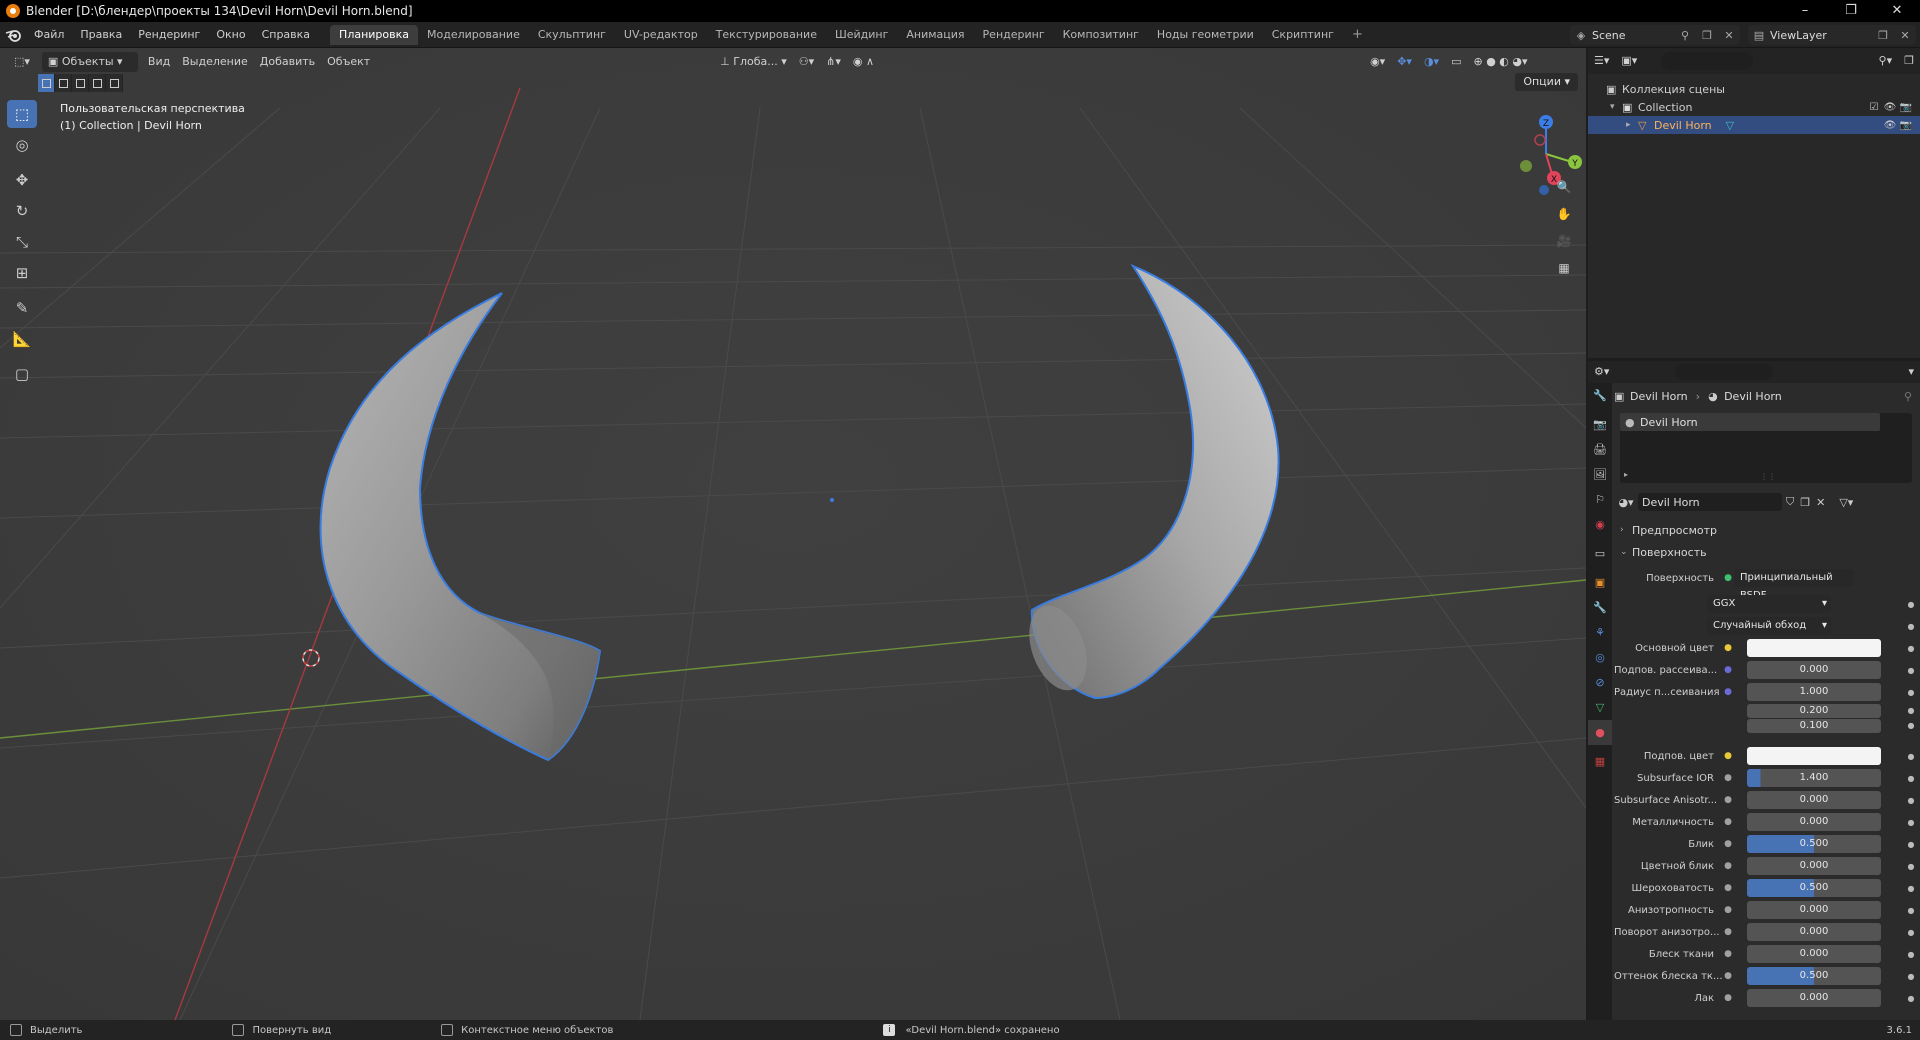 Image resolution: width=1920 pixels, height=1040 pixels. Describe the element at coordinates (22, 242) in the screenshot. I see `scale-icon: ⤡` at that location.